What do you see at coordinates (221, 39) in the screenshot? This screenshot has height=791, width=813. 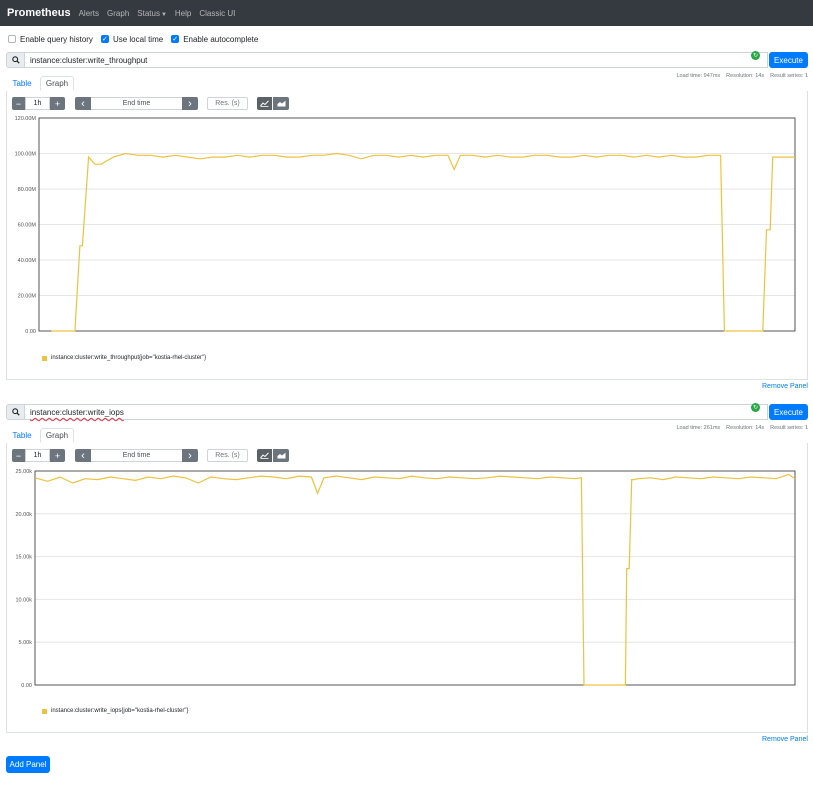 I see `autocomplete-label: Enable autocomplete` at bounding box center [221, 39].